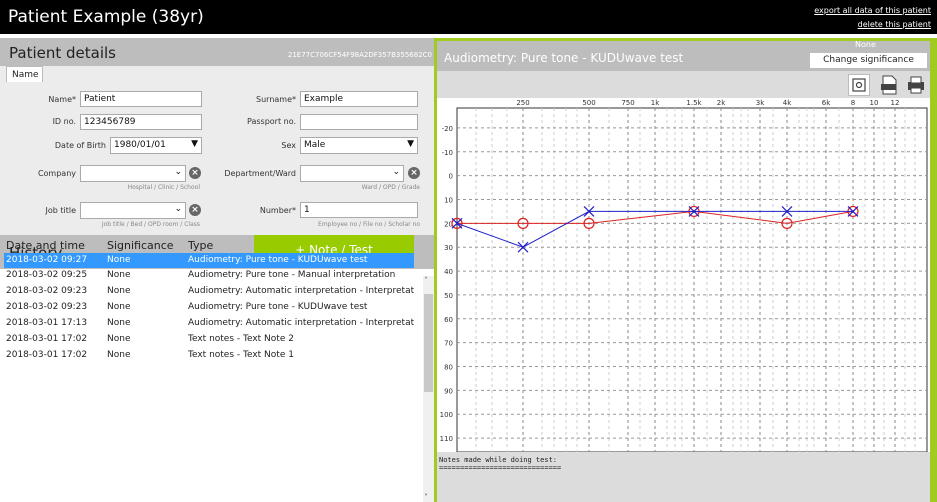 This screenshot has width=937, height=502. Describe the element at coordinates (859, 85) in the screenshot. I see `view-icon` at that location.